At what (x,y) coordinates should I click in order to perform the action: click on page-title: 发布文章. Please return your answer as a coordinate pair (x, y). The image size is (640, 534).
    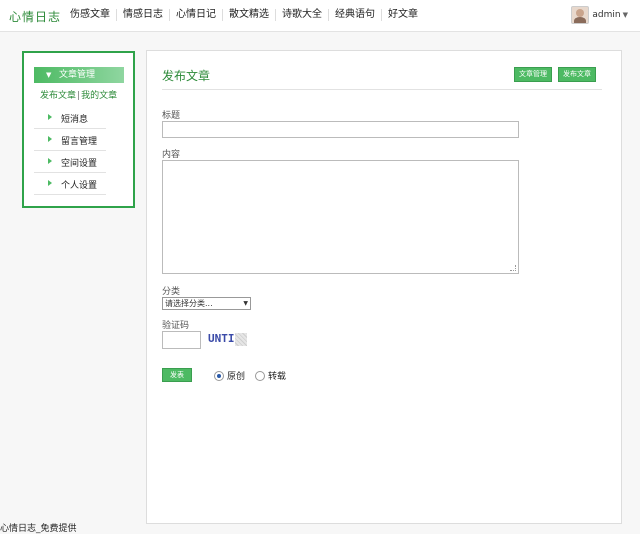
    Looking at the image, I should click on (186, 76).